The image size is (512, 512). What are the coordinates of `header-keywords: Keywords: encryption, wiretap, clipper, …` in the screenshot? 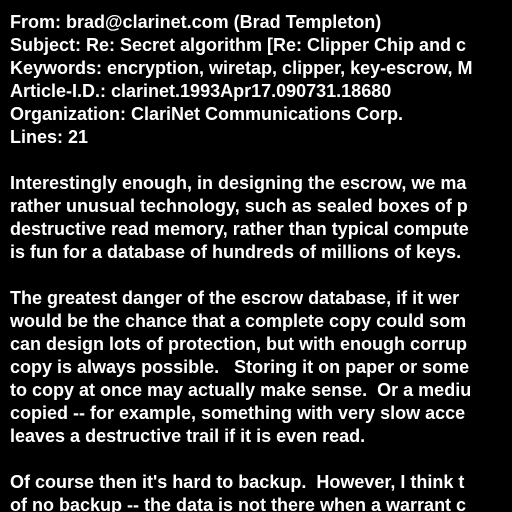 It's located at (241, 68).